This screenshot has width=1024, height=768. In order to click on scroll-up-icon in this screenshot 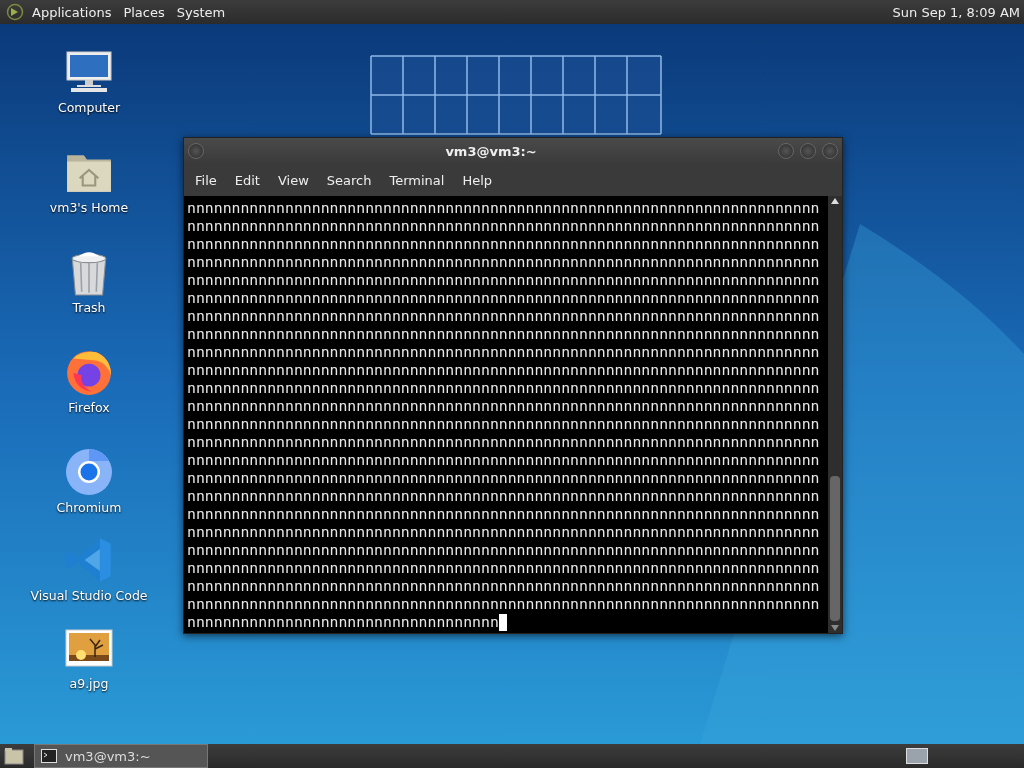, I will do `click(835, 201)`.